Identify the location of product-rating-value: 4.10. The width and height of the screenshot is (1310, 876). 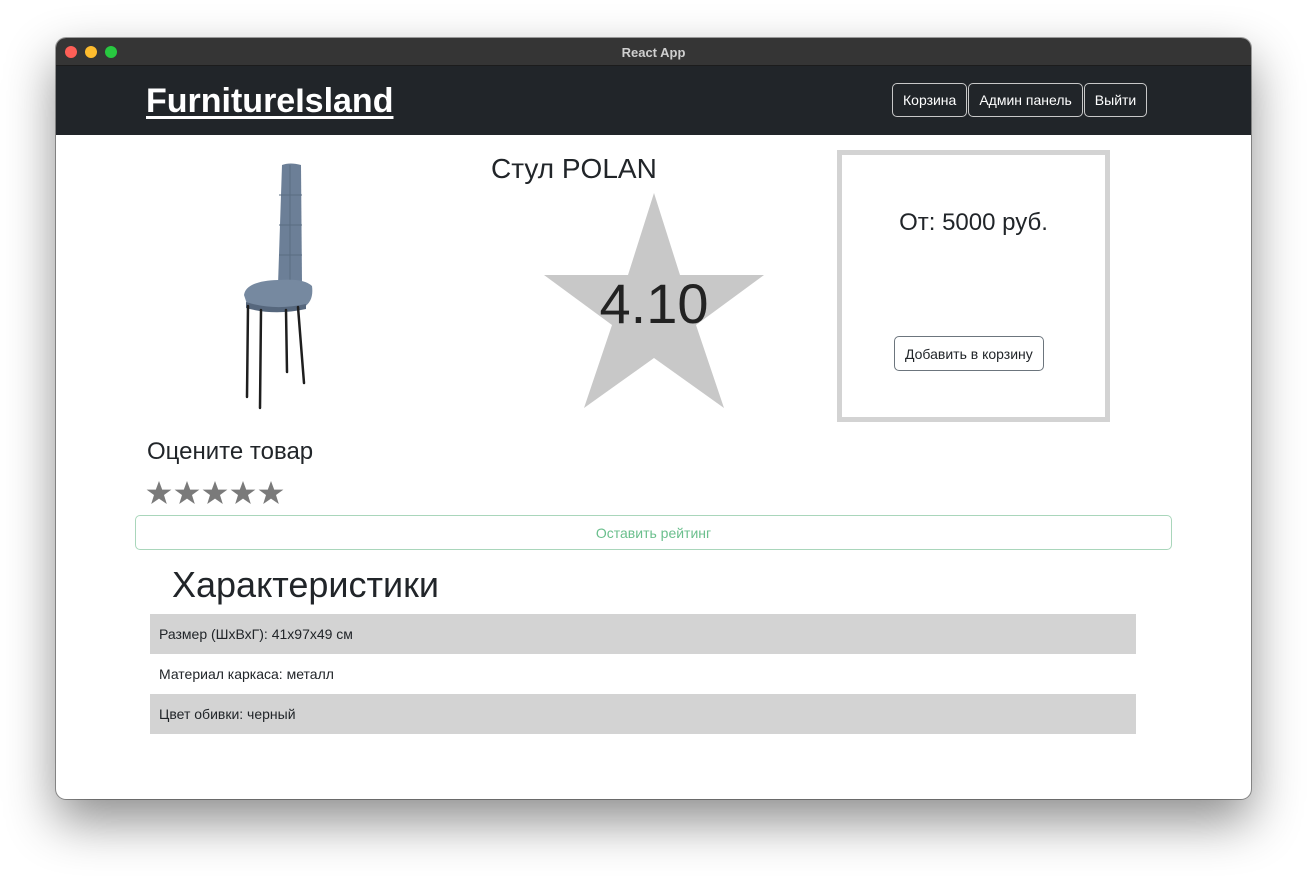
(654, 303).